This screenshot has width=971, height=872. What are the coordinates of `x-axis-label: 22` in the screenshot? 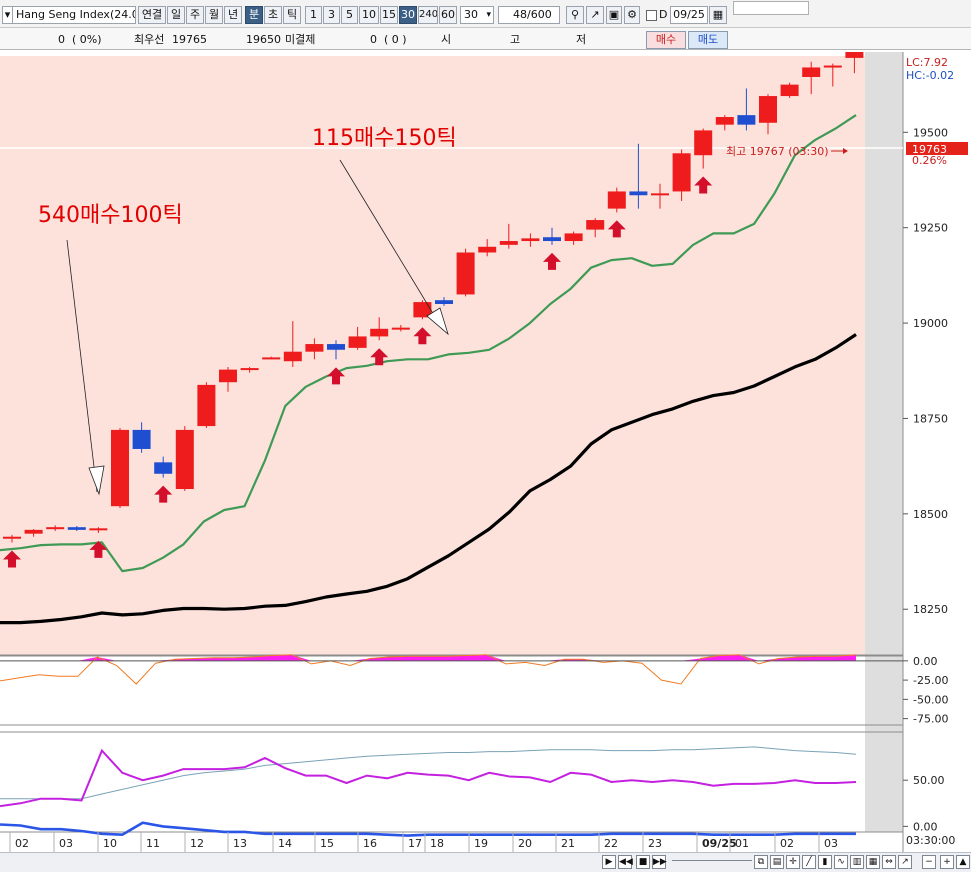 It's located at (611, 843).